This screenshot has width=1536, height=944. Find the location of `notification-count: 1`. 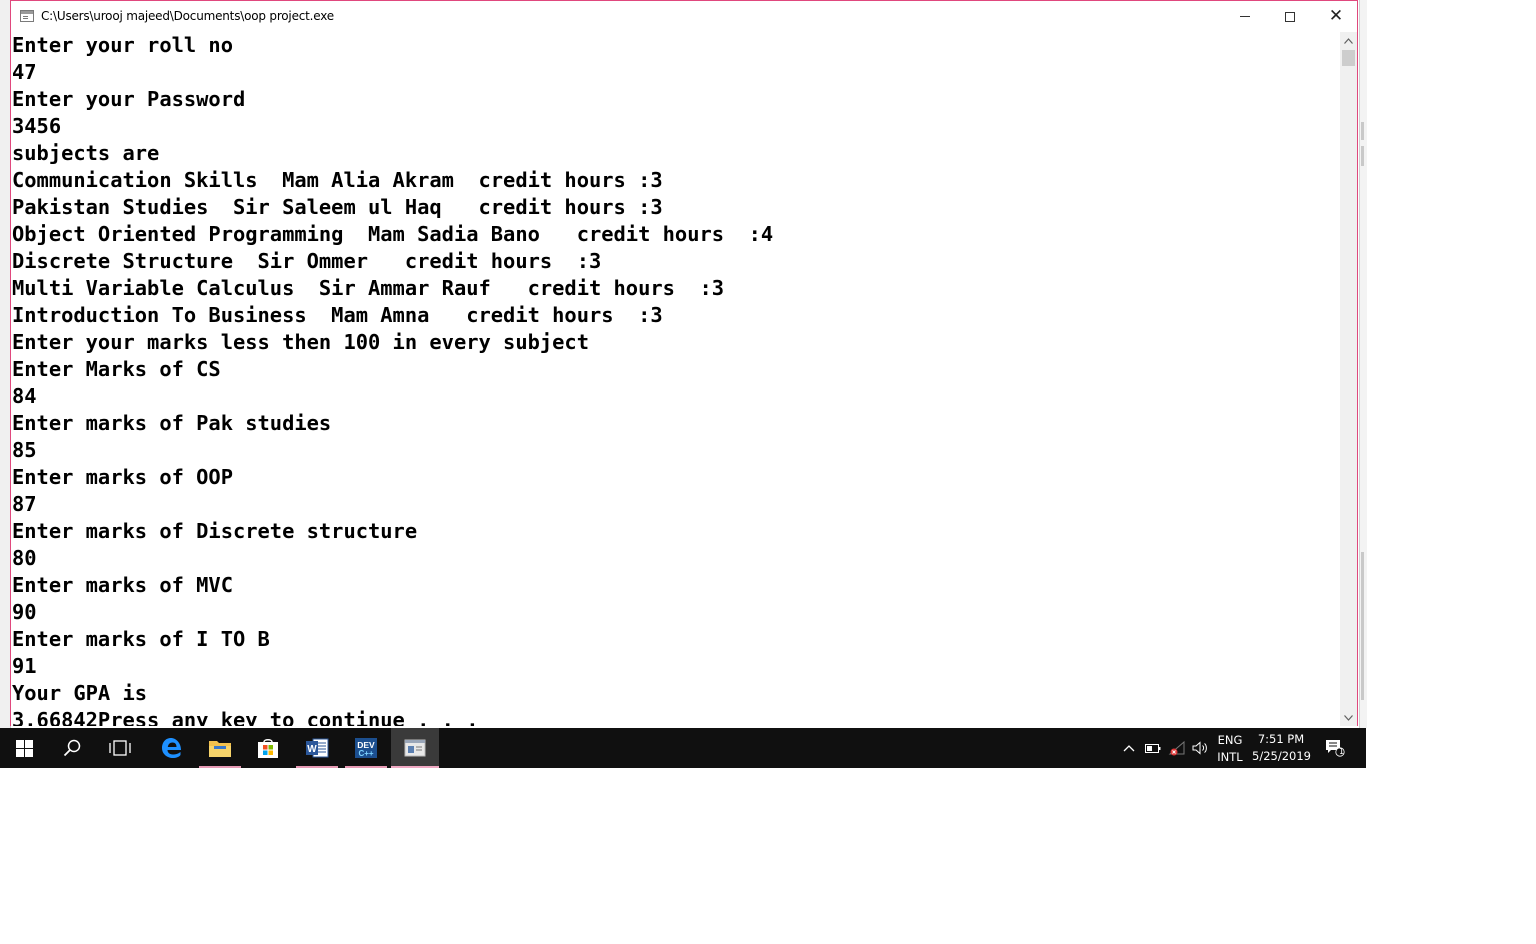

notification-count: 1 is located at coordinates (1342, 751).